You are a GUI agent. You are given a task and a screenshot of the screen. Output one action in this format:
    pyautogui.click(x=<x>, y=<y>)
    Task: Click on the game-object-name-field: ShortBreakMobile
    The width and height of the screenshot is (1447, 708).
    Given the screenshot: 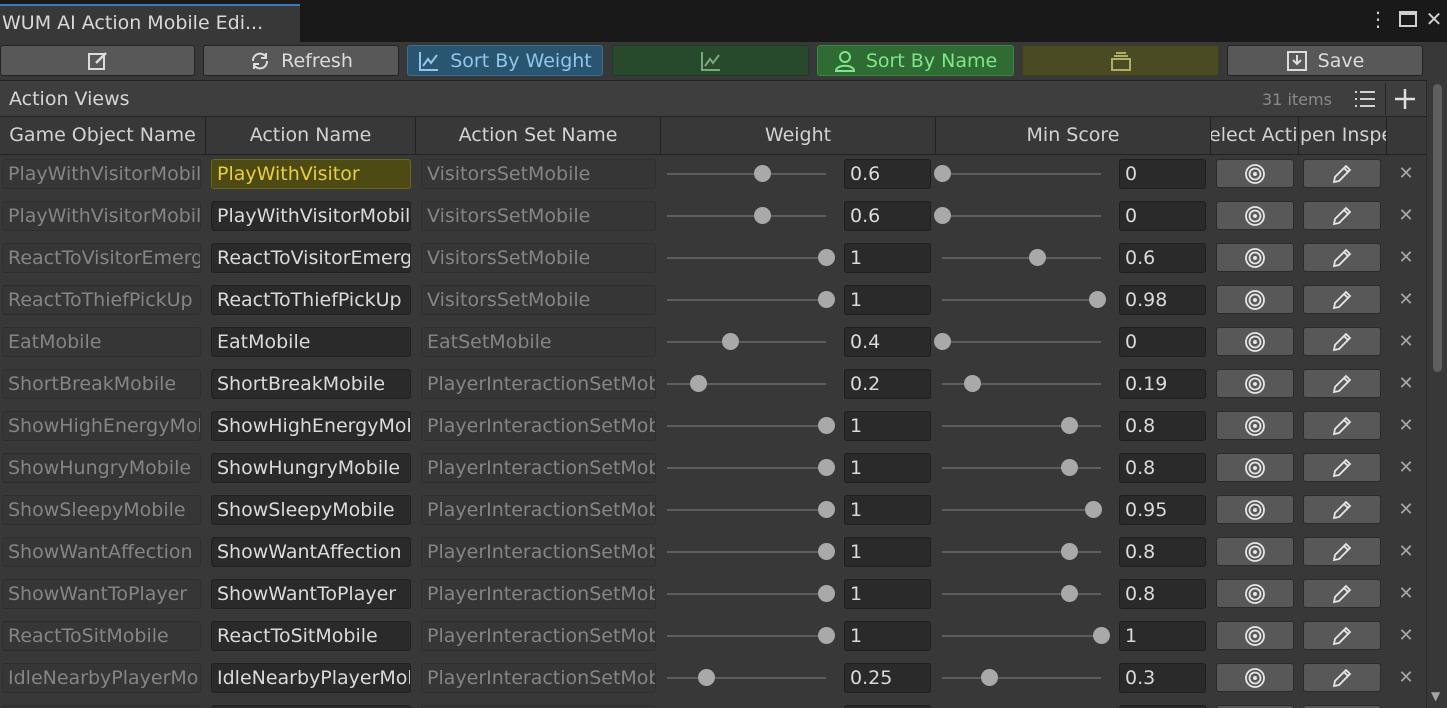 What is the action you would take?
    pyautogui.click(x=101, y=384)
    